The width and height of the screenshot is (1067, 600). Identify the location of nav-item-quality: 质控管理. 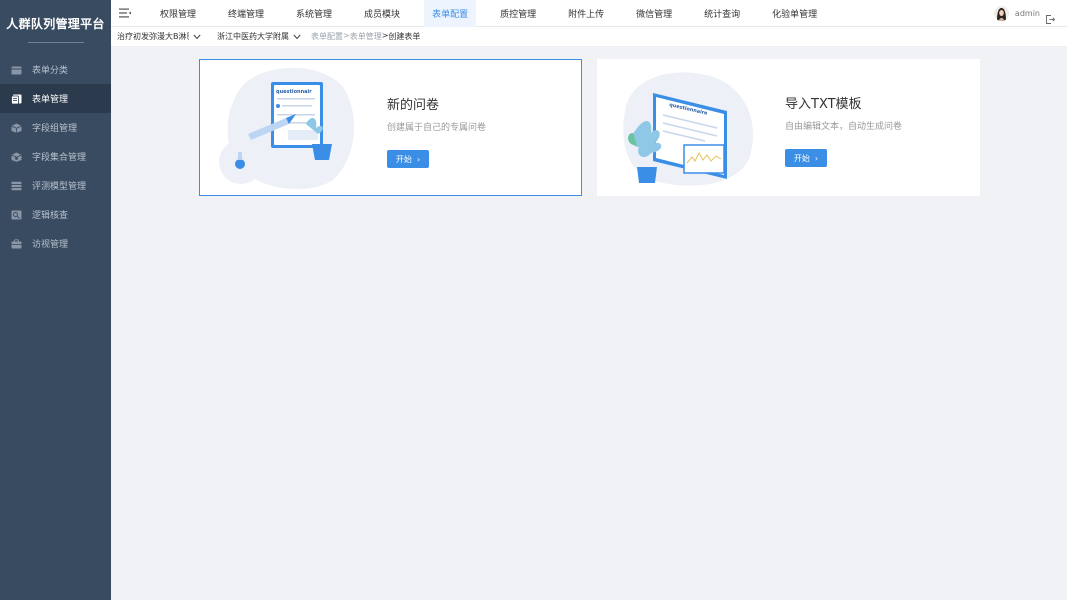
(518, 13).